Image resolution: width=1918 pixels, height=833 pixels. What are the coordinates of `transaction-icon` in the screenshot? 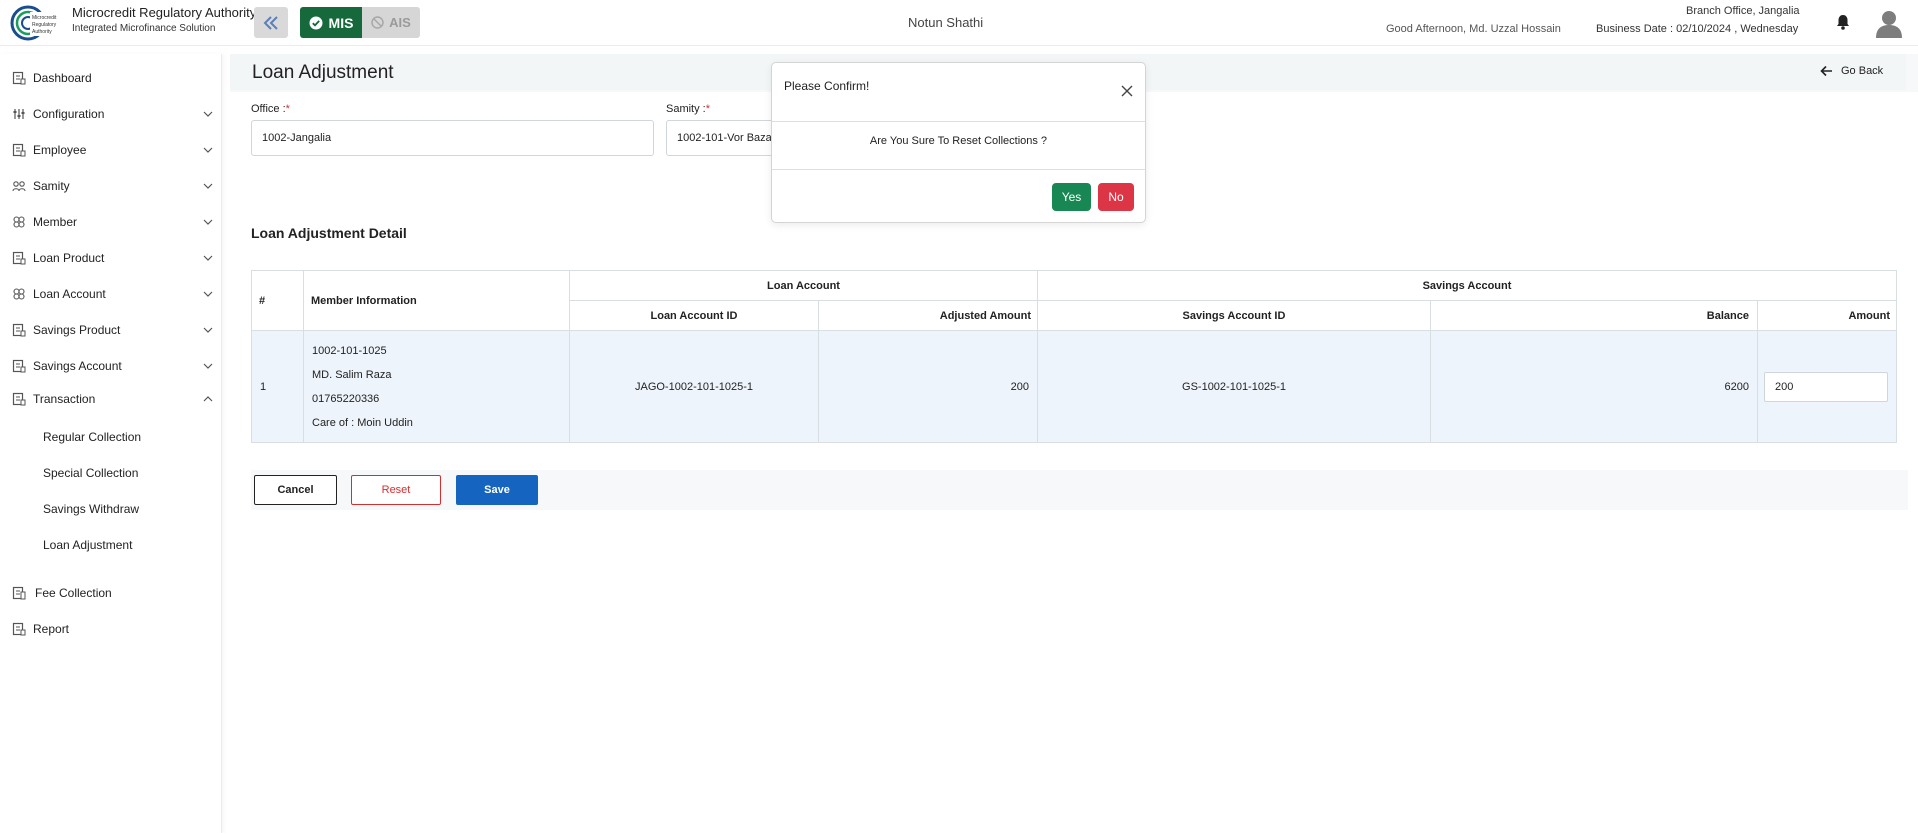 It's located at (19, 399).